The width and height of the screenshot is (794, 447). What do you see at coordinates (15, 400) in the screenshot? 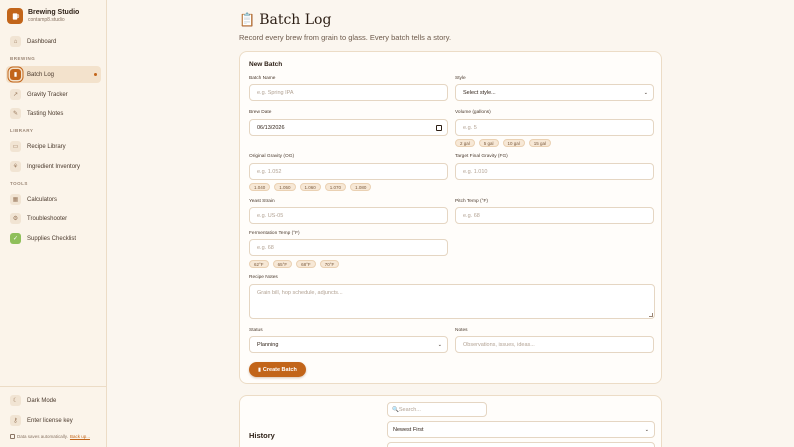
I see `moon-icon: ☾` at bounding box center [15, 400].